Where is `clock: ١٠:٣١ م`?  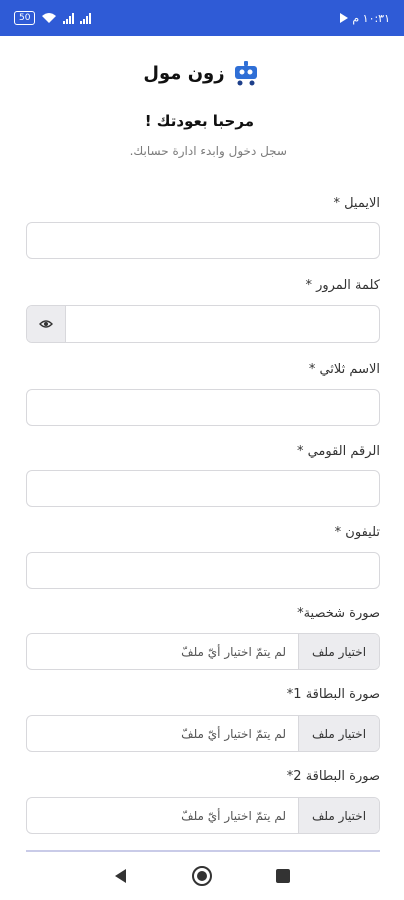 clock: ١٠:٣١ م is located at coordinates (371, 18).